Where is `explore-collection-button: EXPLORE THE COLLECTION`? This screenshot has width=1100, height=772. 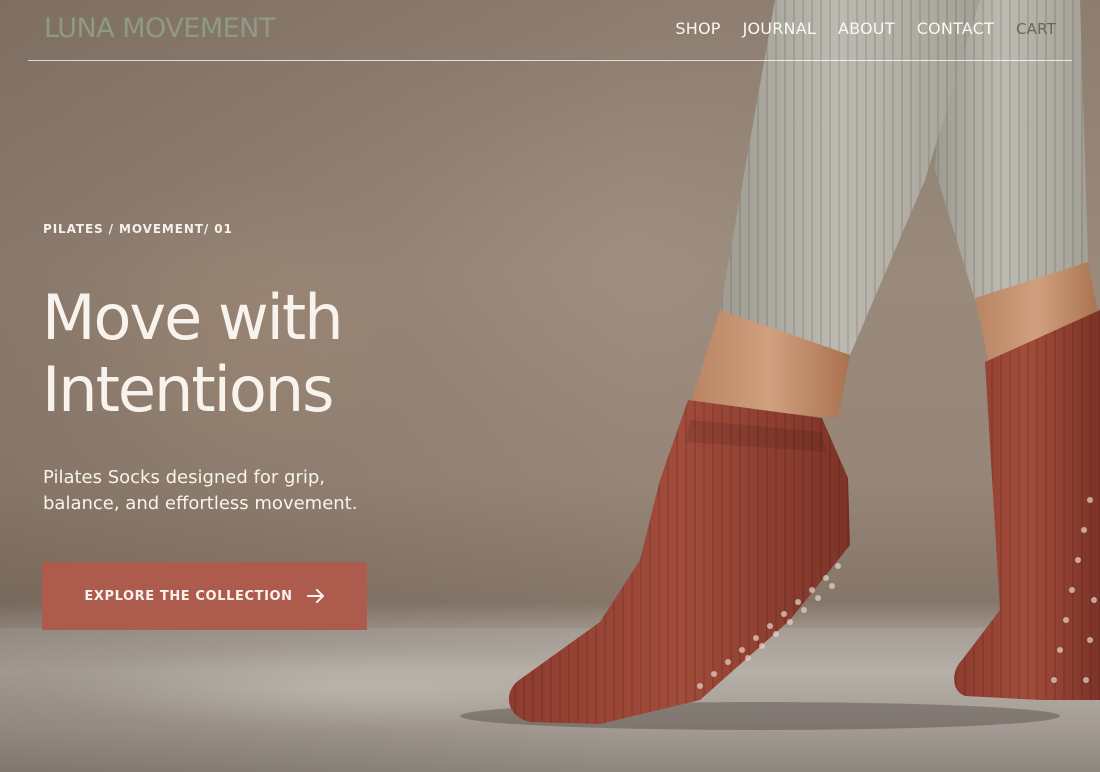
explore-collection-button: EXPLORE THE COLLECTION is located at coordinates (204, 596).